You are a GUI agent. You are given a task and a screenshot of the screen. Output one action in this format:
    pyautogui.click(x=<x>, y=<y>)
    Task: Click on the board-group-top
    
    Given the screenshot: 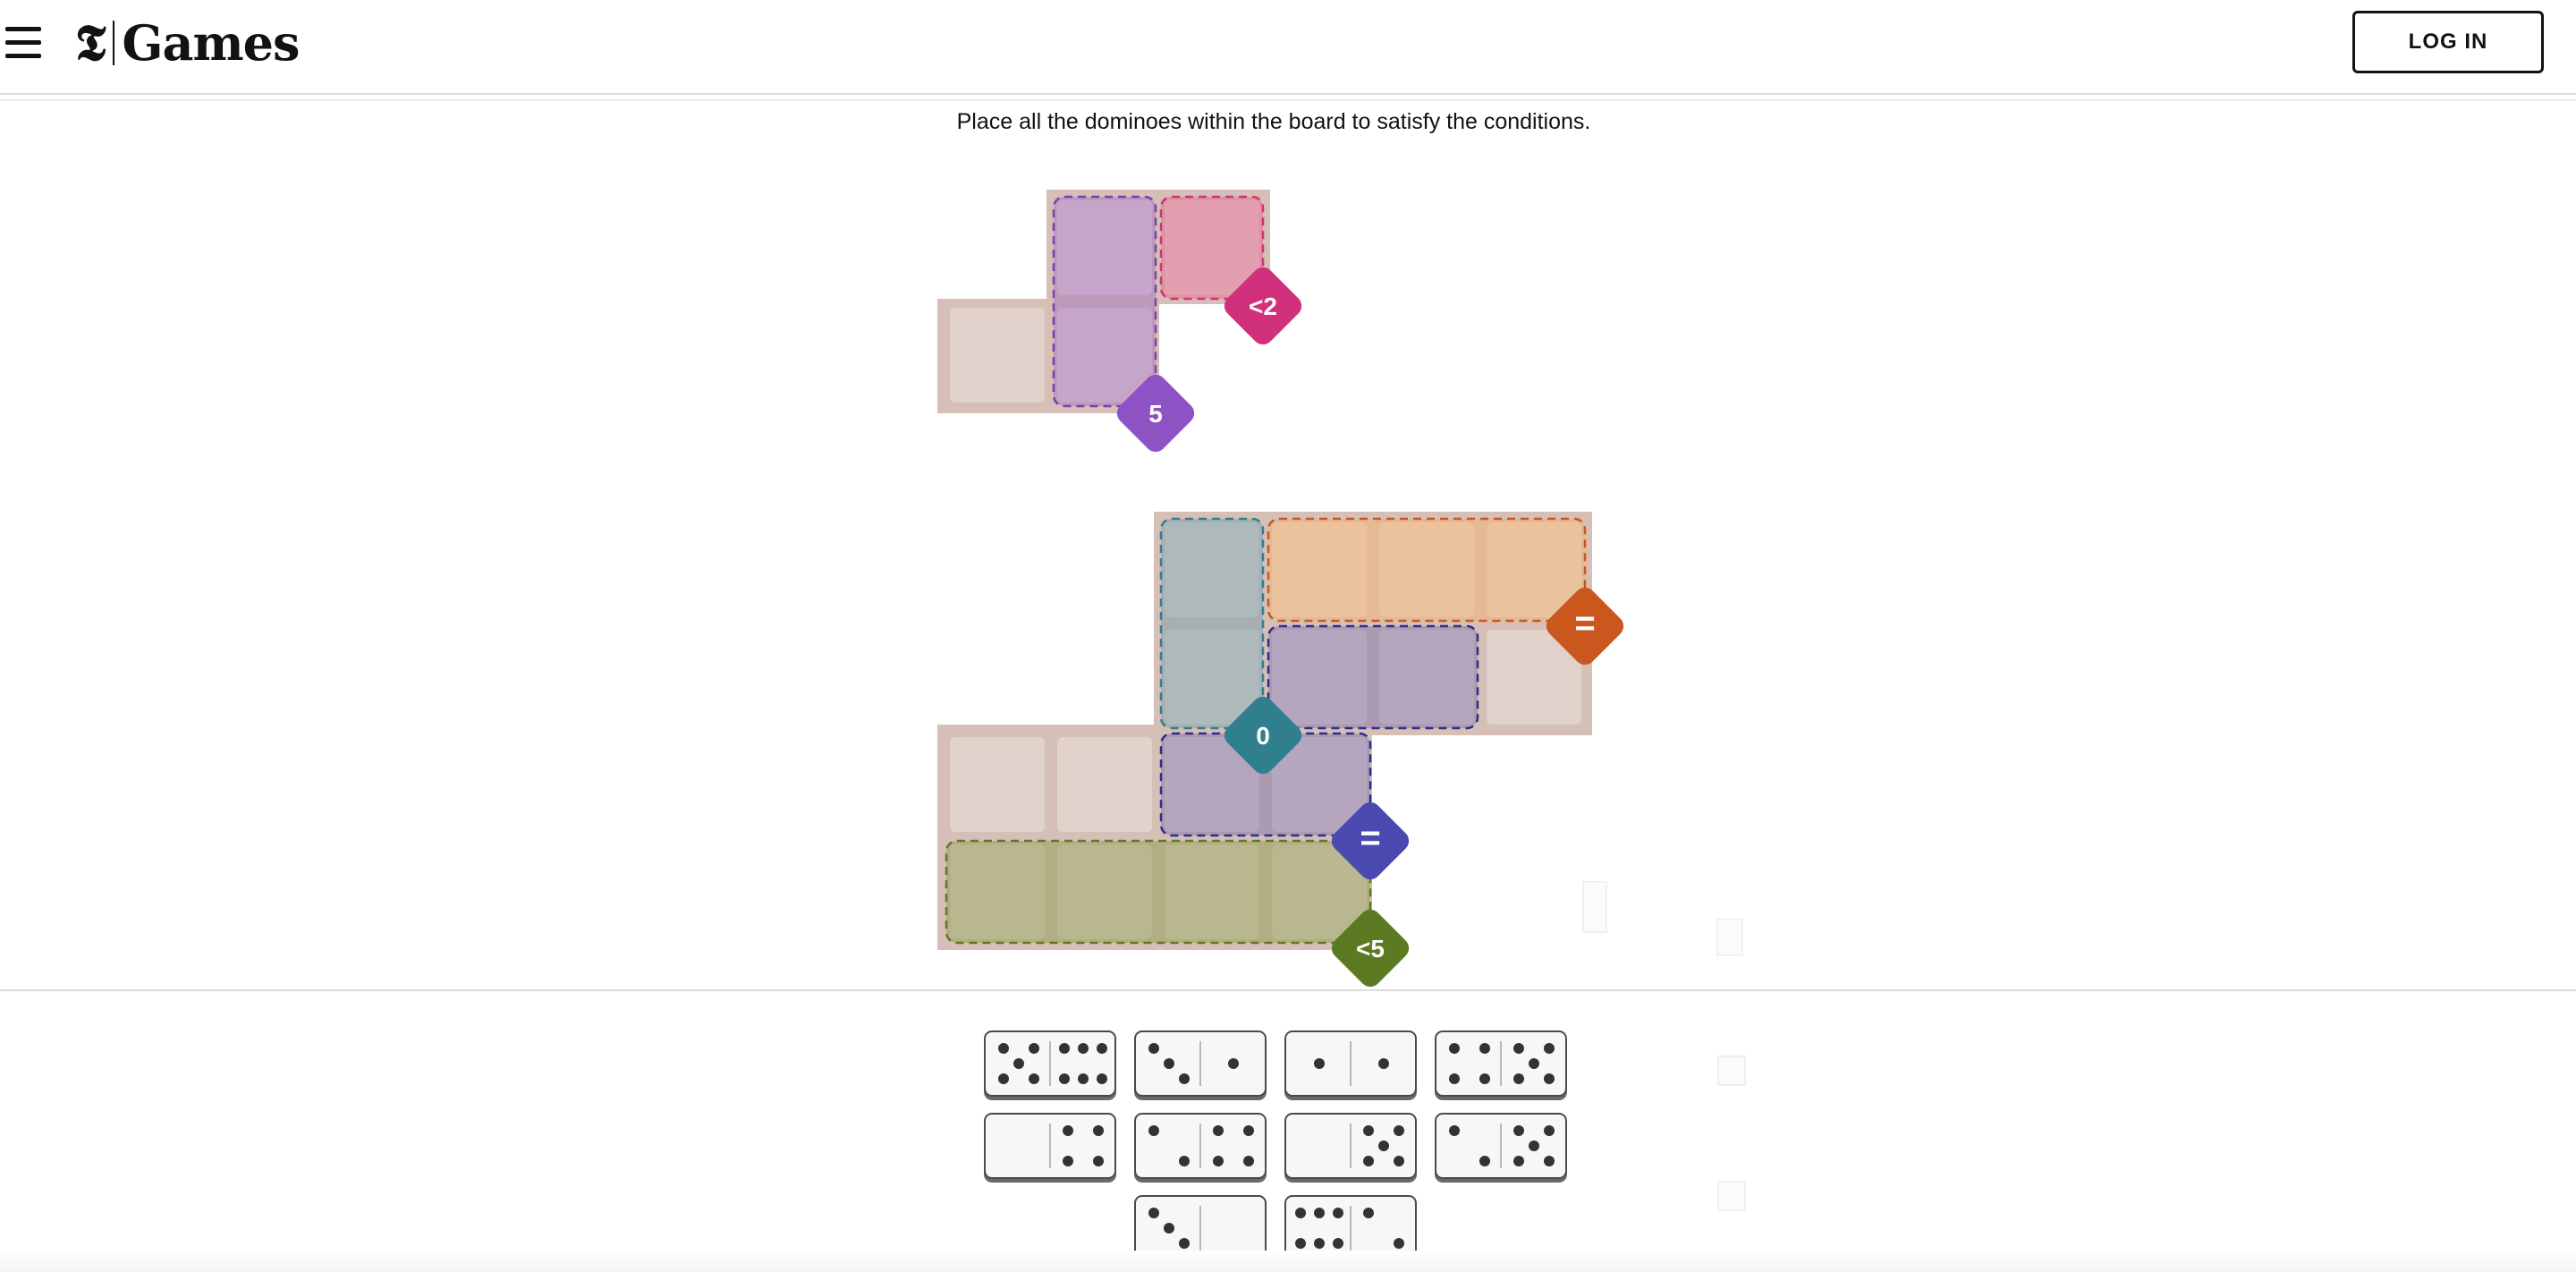 What is the action you would take?
    pyautogui.click(x=1103, y=301)
    